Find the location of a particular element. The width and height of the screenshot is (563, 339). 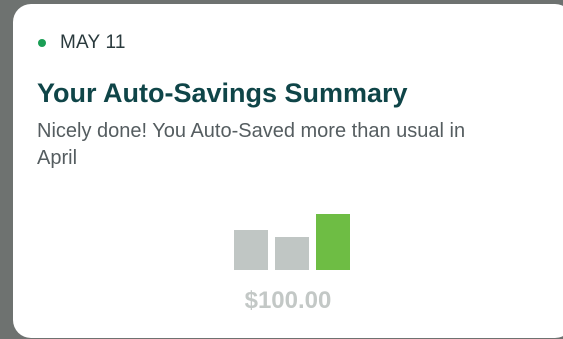

saved-amount: $100.00 is located at coordinates (288, 300).